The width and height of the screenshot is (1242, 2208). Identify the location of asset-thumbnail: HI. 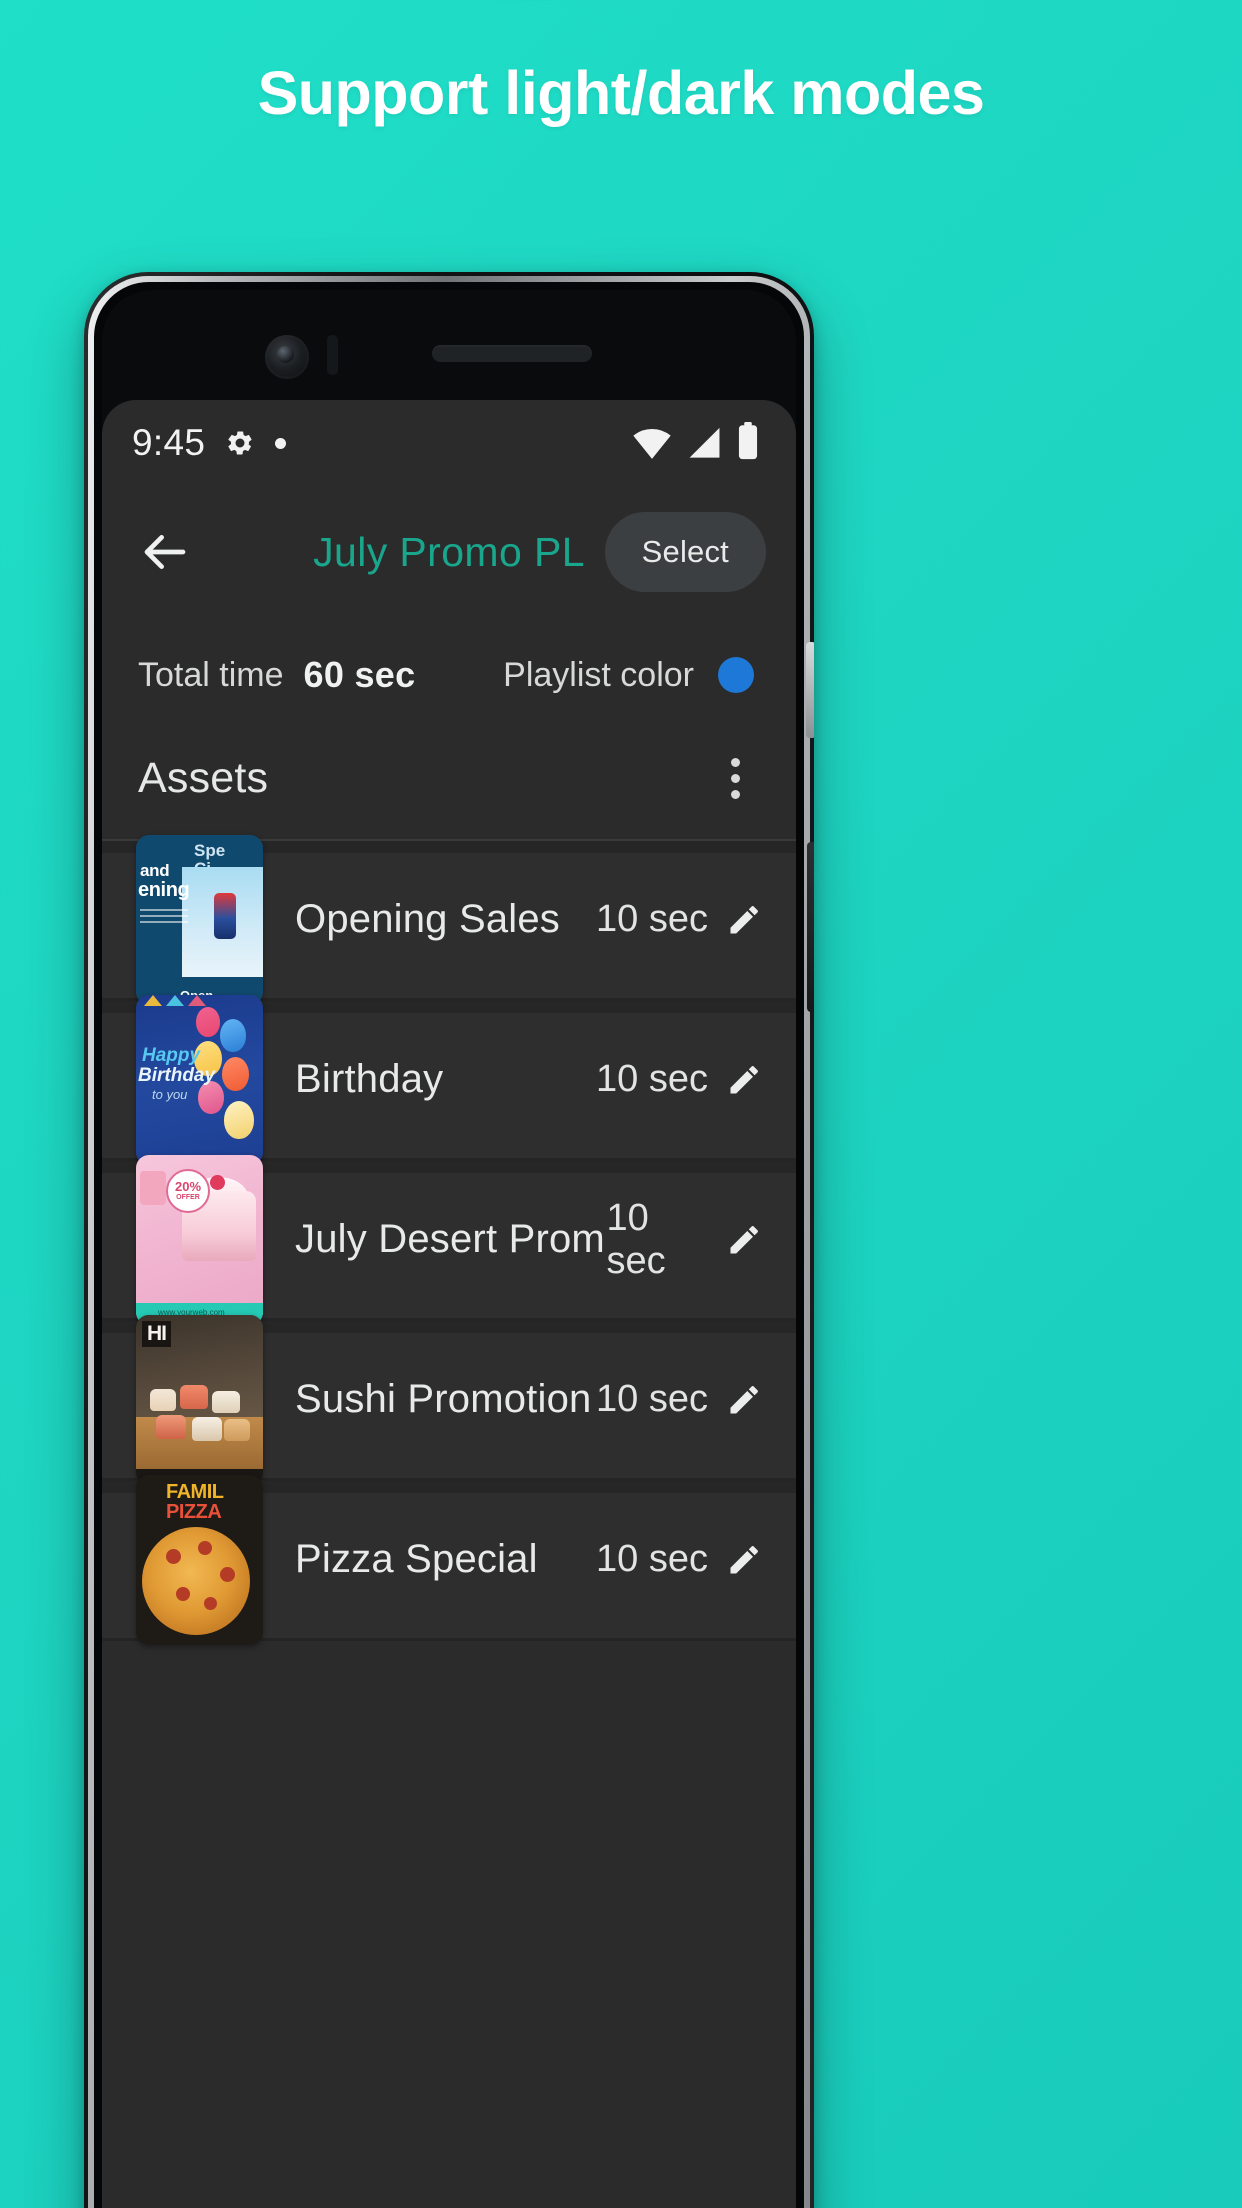
(199, 1399).